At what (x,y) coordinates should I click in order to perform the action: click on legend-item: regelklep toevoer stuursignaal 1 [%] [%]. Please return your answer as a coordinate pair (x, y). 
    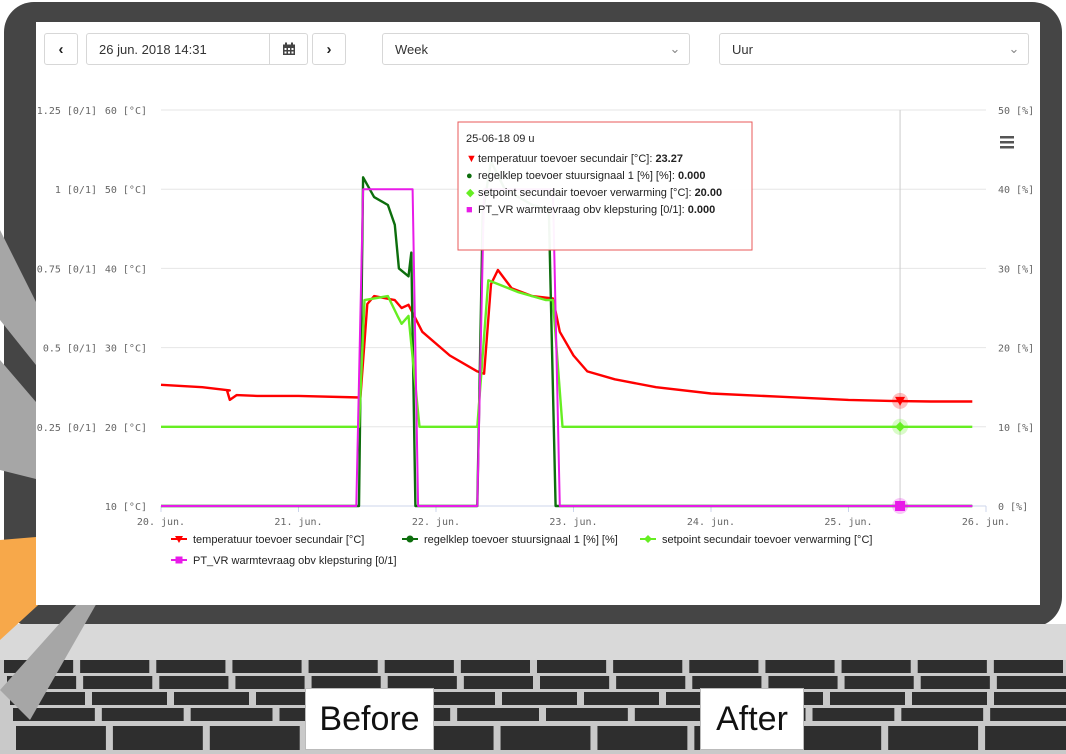
    Looking at the image, I should click on (510, 540).